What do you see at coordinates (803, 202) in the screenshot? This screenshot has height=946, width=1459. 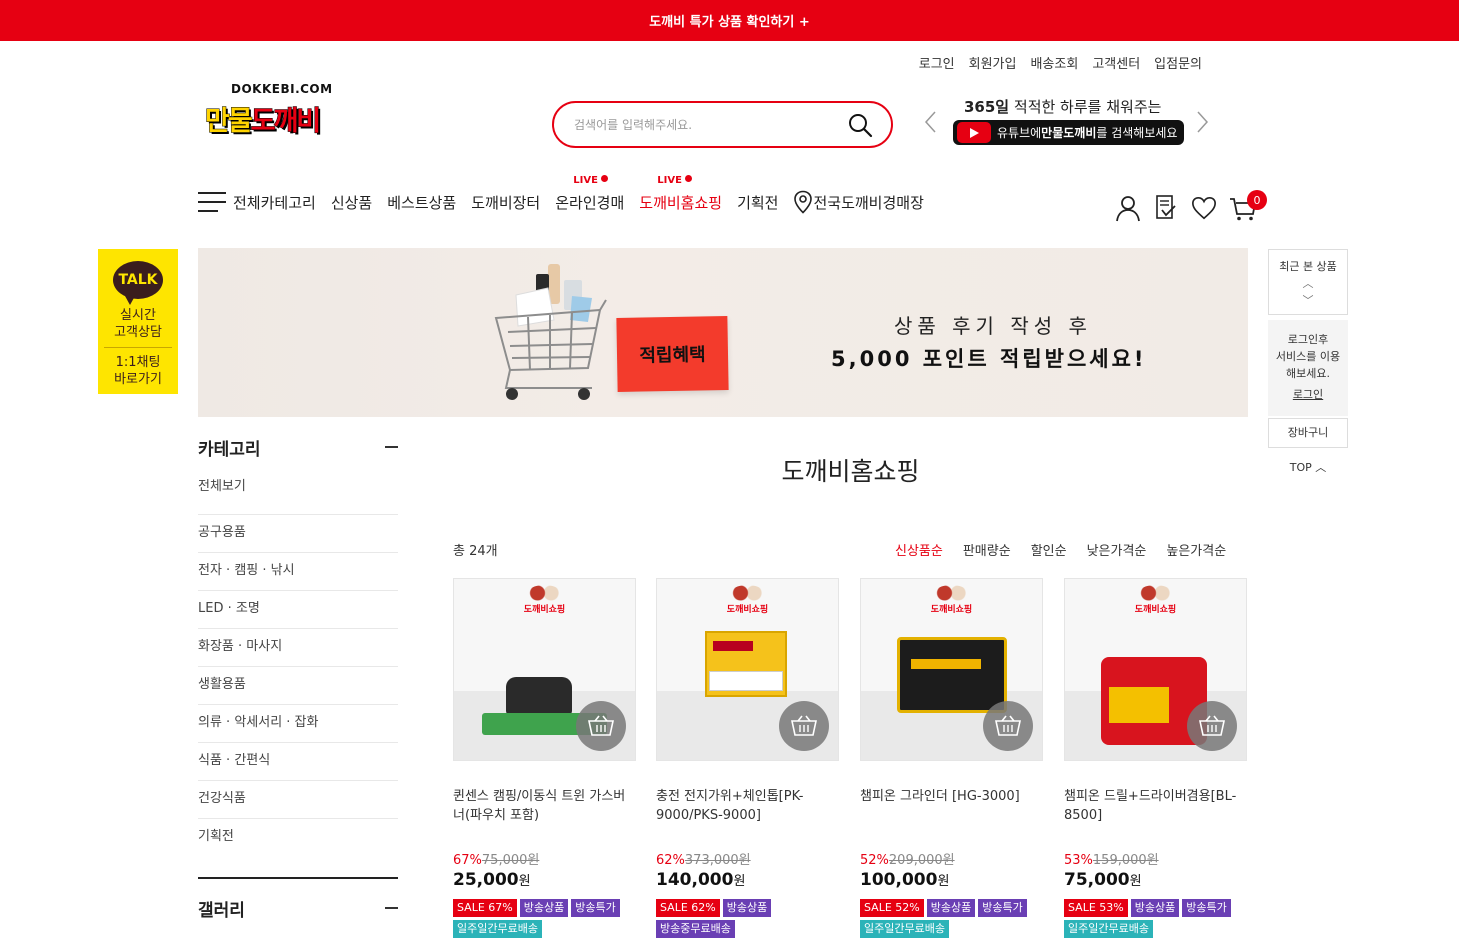 I see `location-pin-icon` at bounding box center [803, 202].